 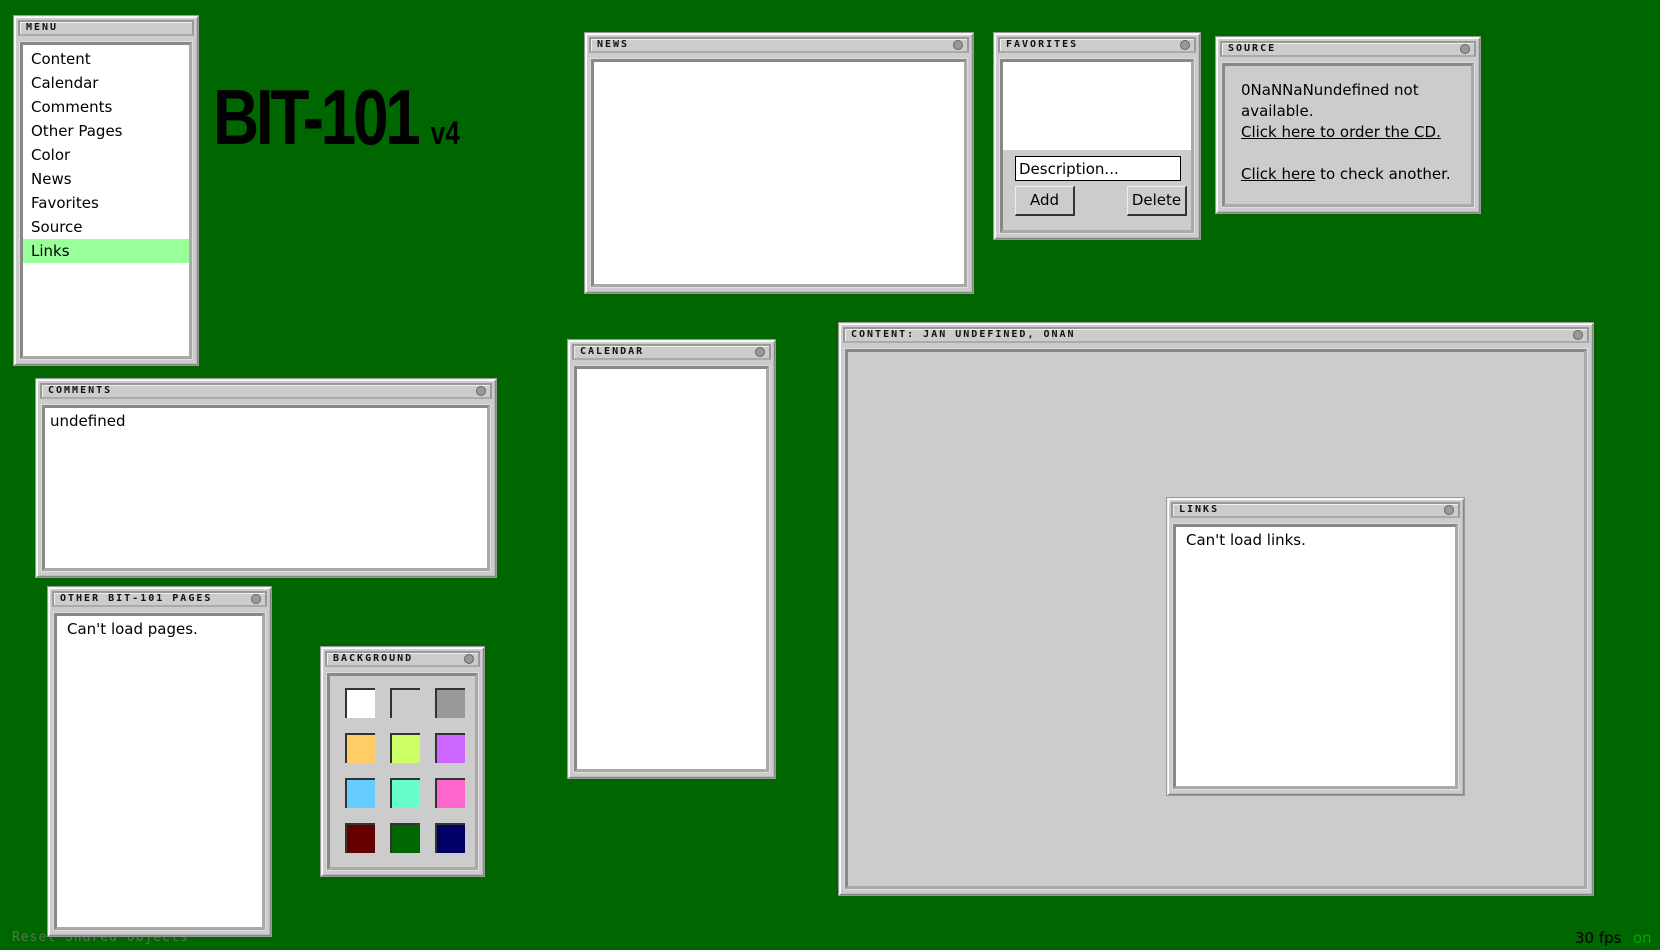 I want to click on comments-body: undefined, so click(x=266, y=488).